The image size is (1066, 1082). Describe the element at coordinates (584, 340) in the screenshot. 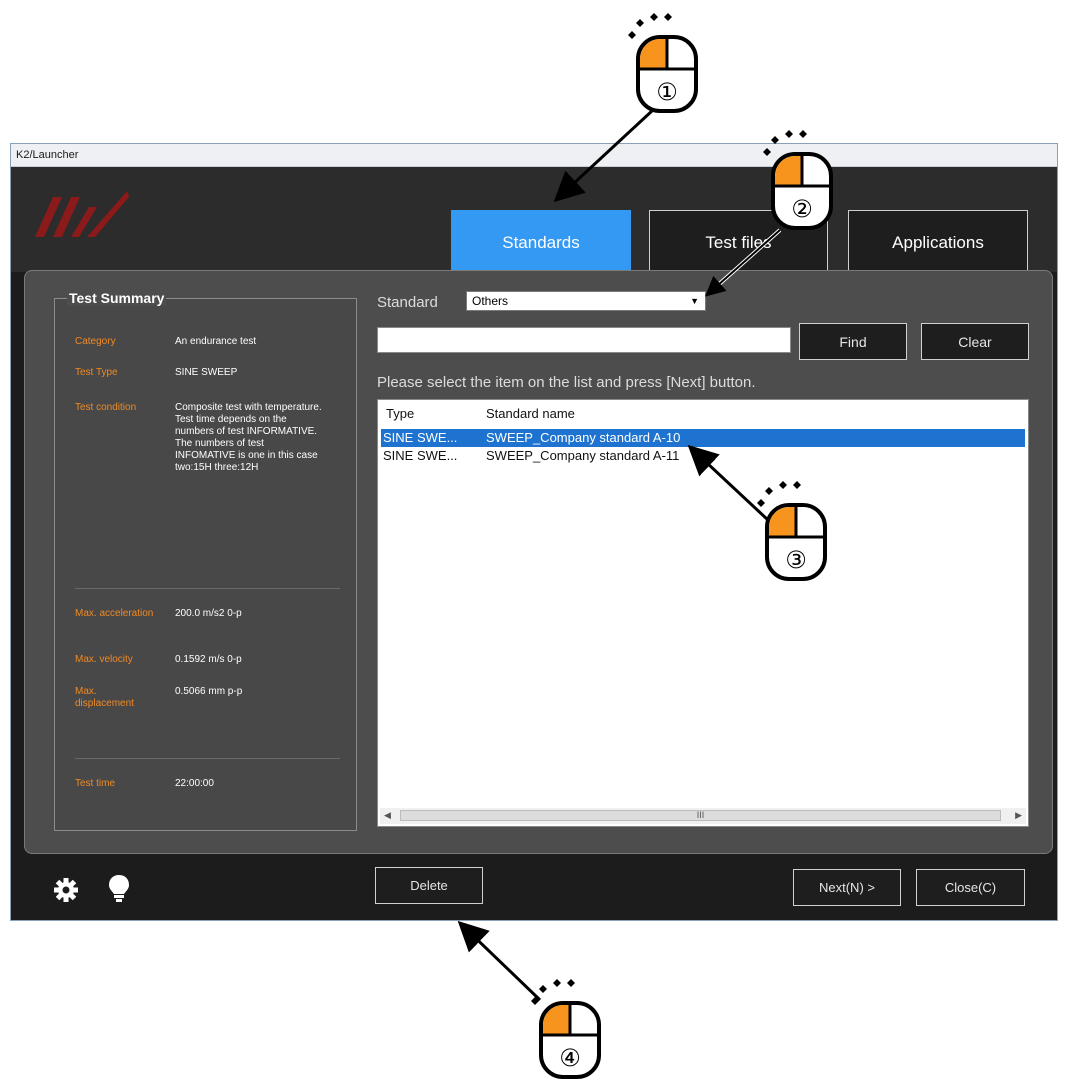

I see `search-input` at that location.